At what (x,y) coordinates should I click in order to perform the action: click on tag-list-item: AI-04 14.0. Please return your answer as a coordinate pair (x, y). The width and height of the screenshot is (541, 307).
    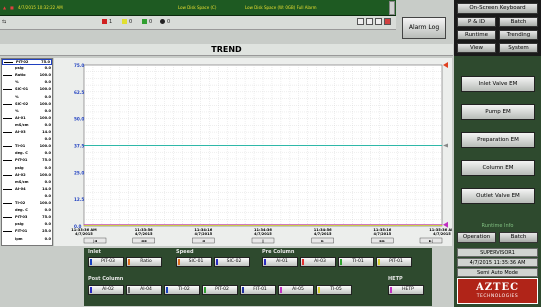
    Looking at the image, I should click on (27, 190).